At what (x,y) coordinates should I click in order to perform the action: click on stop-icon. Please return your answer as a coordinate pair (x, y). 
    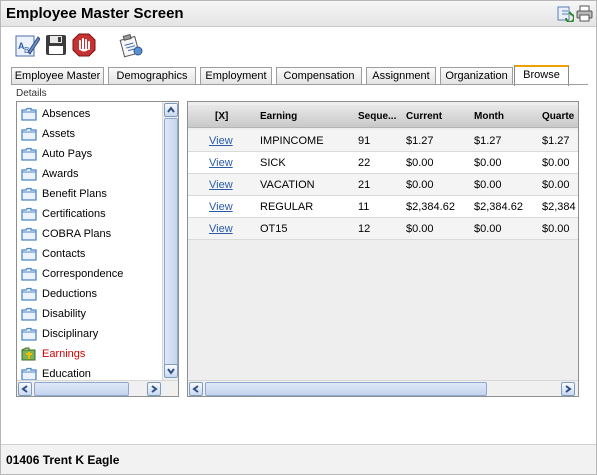
    Looking at the image, I should click on (84, 45).